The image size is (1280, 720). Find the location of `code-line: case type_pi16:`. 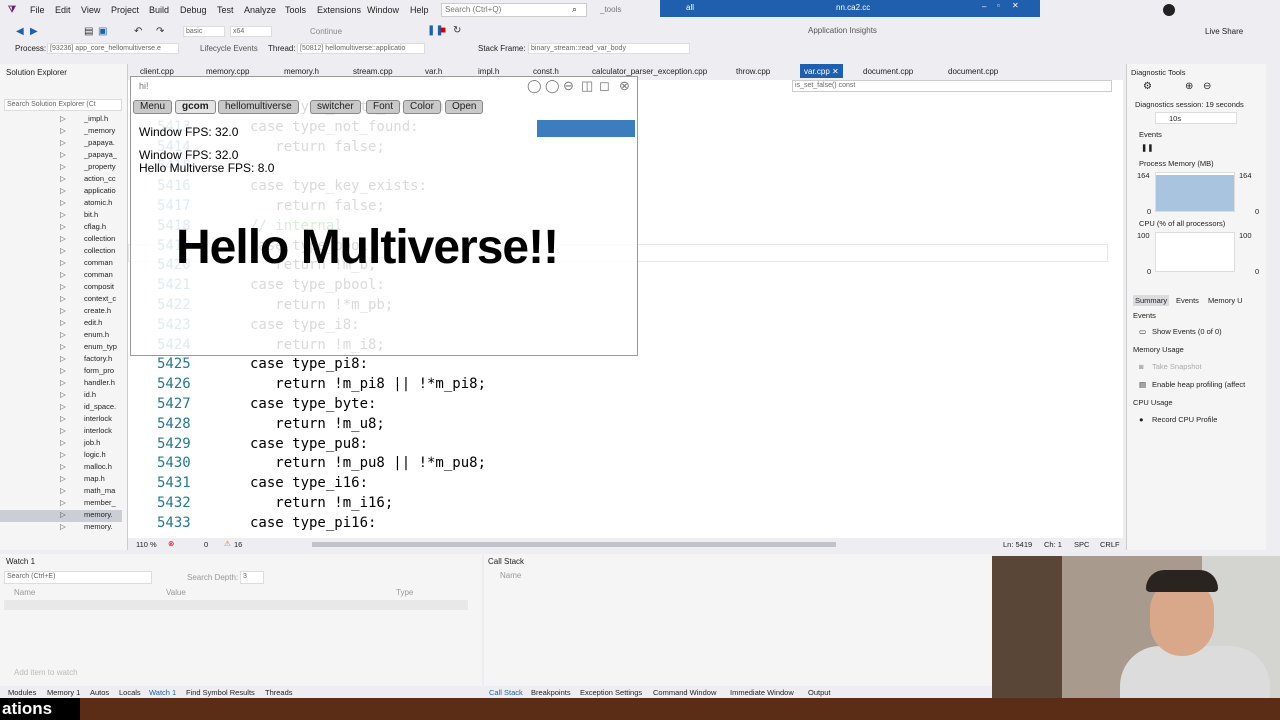

code-line: case type_pi16: is located at coordinates (313, 523).